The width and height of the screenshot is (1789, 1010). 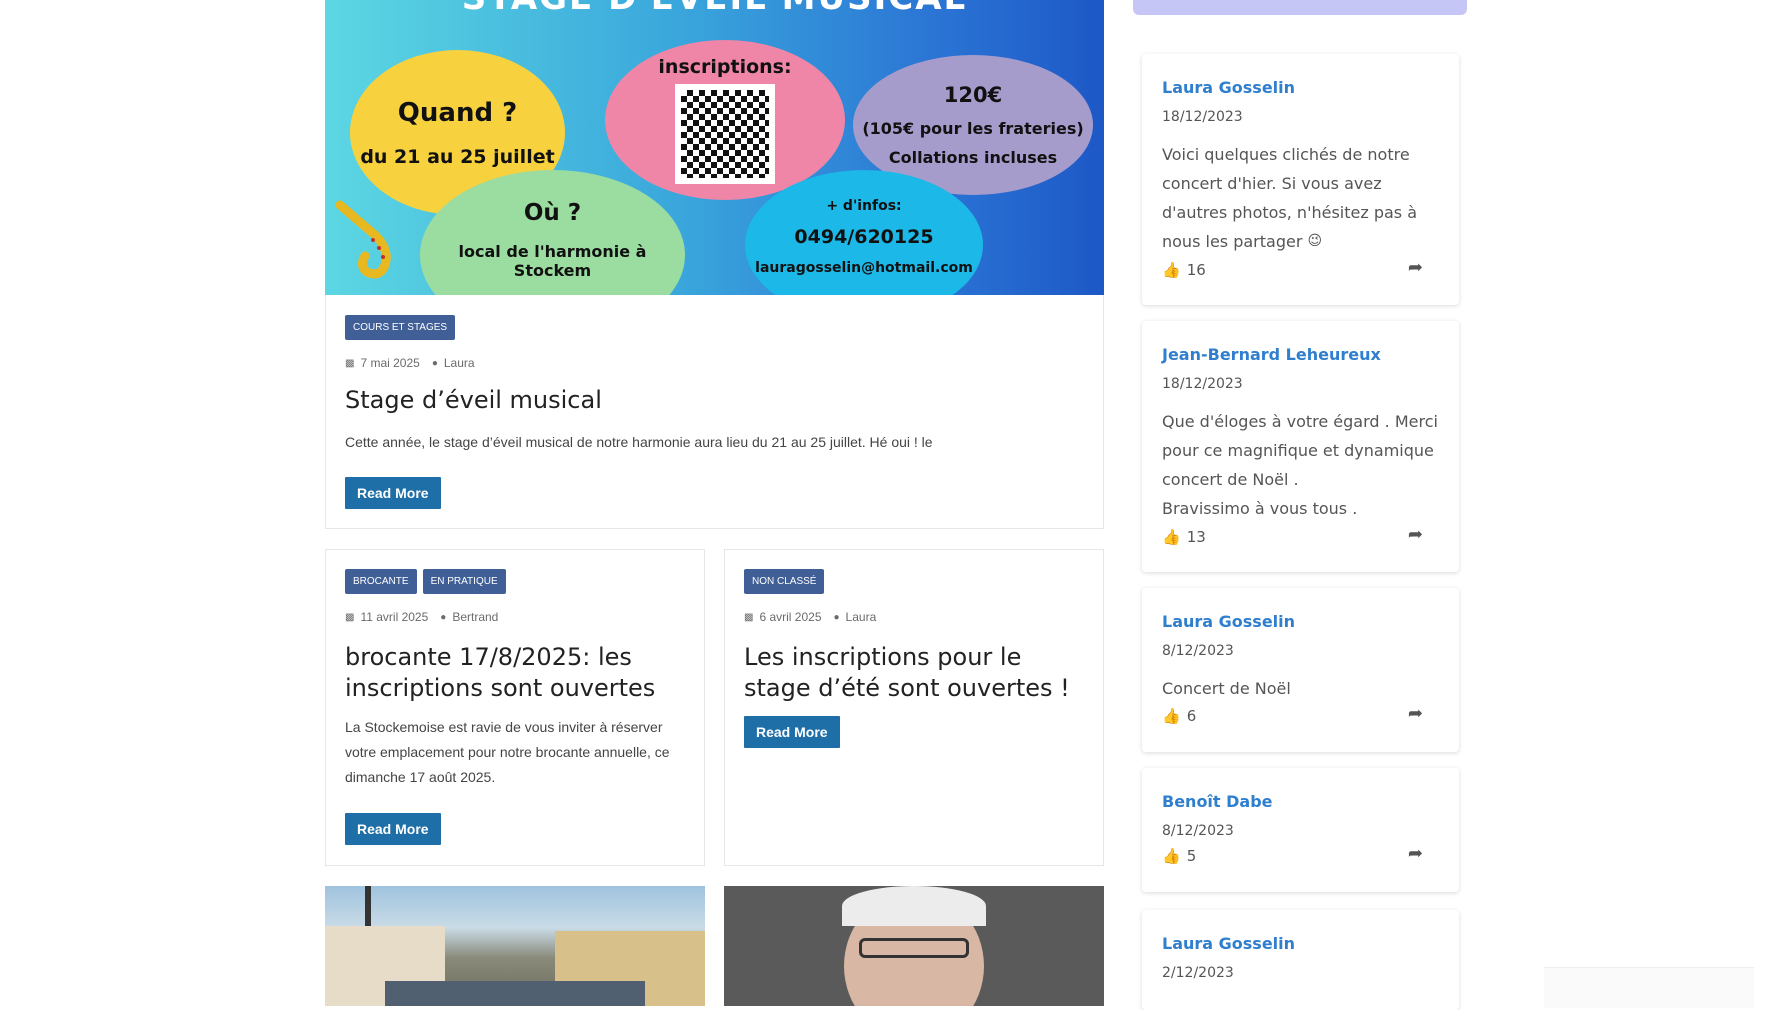 I want to click on featured-read-more-button: Read More, so click(x=393, y=493).